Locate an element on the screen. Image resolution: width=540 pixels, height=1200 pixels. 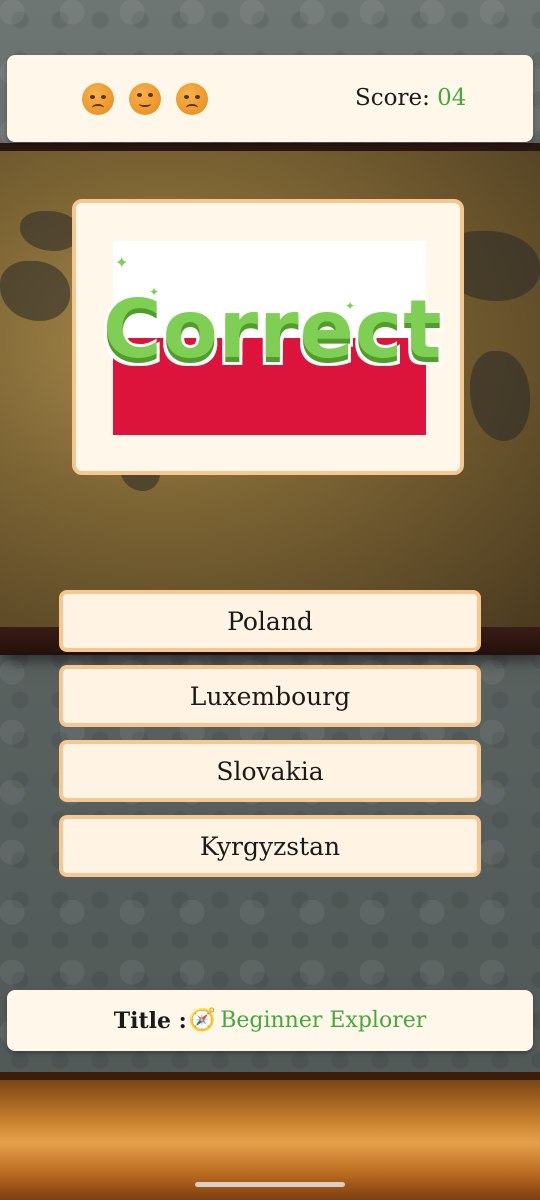
answer-button-poland: Poland is located at coordinates (270, 621).